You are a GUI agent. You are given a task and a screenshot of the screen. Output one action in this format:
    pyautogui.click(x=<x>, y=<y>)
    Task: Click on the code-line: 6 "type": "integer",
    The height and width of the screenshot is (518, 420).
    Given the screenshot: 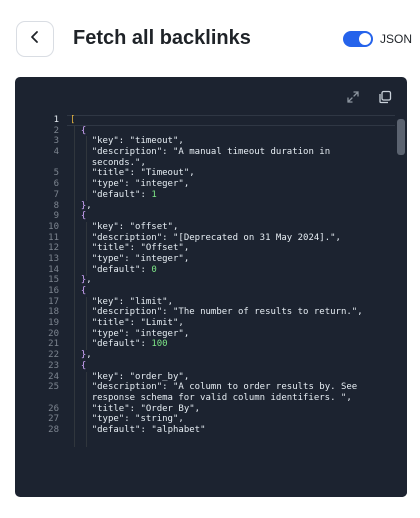 What is the action you would take?
    pyautogui.click(x=205, y=184)
    